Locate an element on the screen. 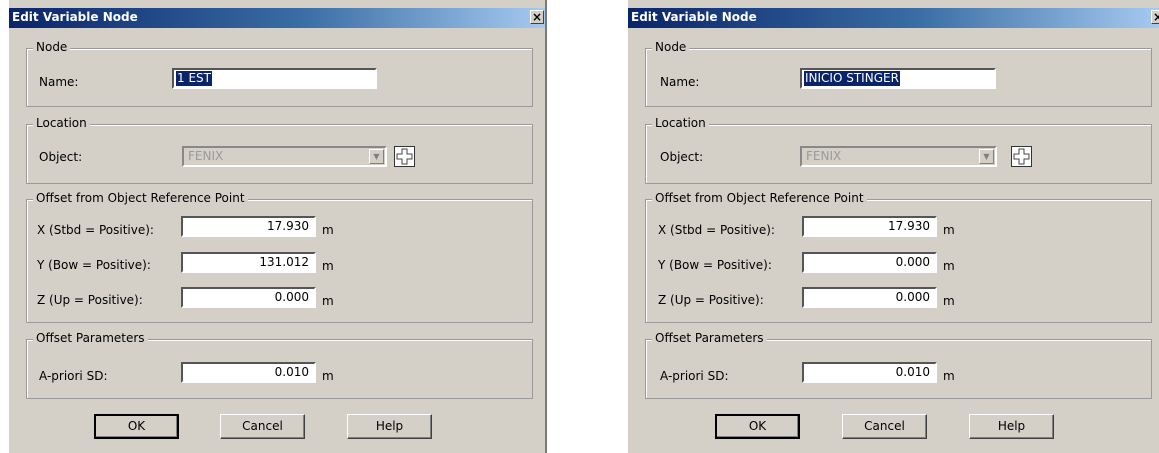 The height and width of the screenshot is (453, 1159). name-value-selected: 1 EST is located at coordinates (194, 78).